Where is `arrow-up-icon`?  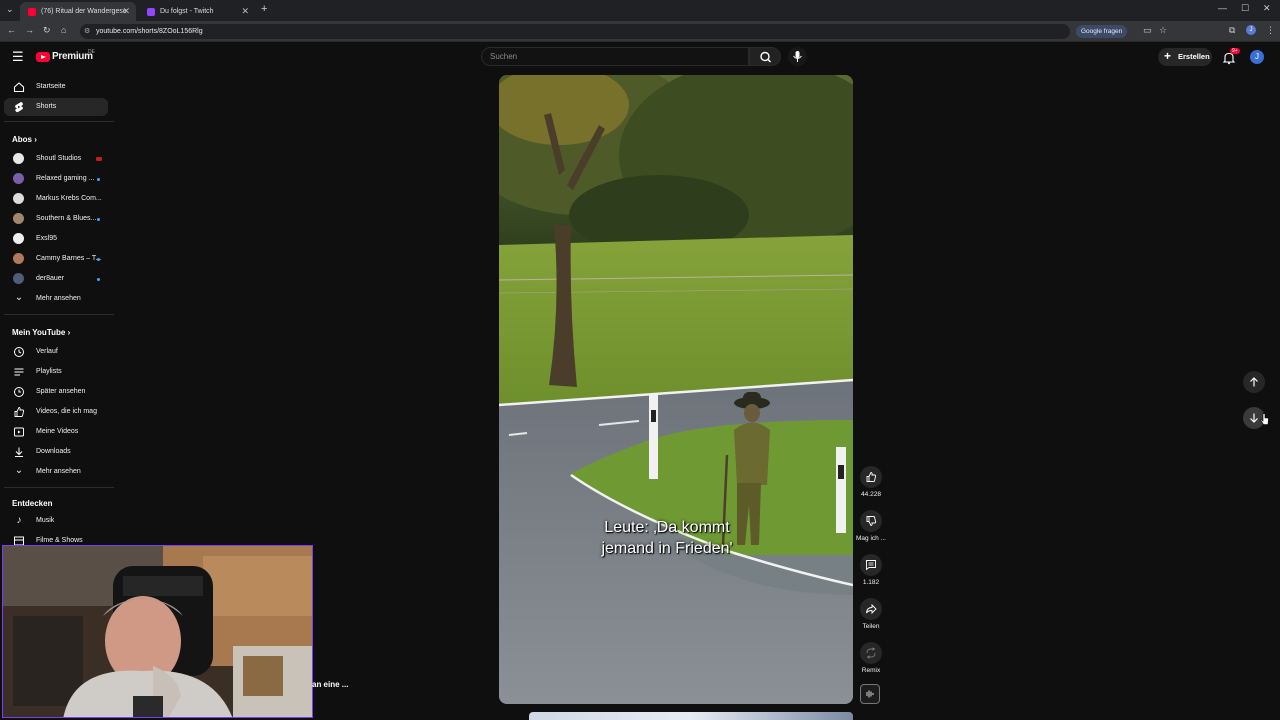
arrow-up-icon is located at coordinates (1254, 382).